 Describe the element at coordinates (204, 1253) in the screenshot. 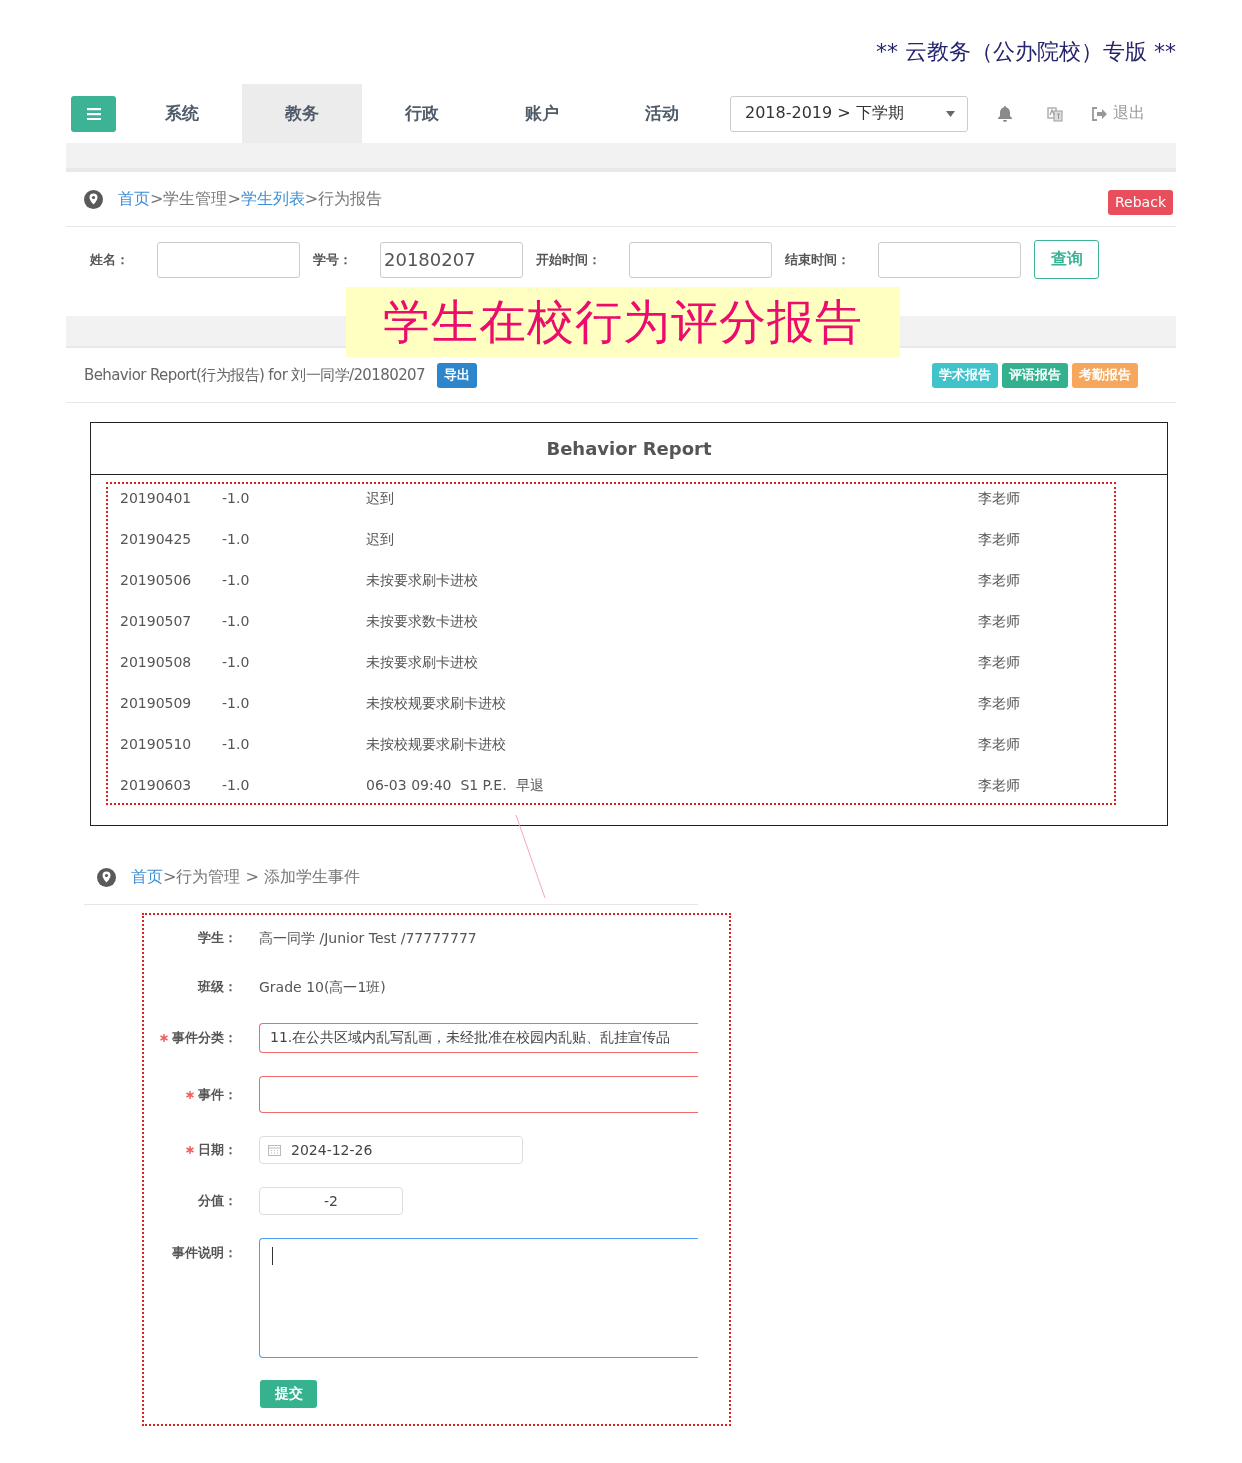

I see `field-label: 事件说明：` at that location.